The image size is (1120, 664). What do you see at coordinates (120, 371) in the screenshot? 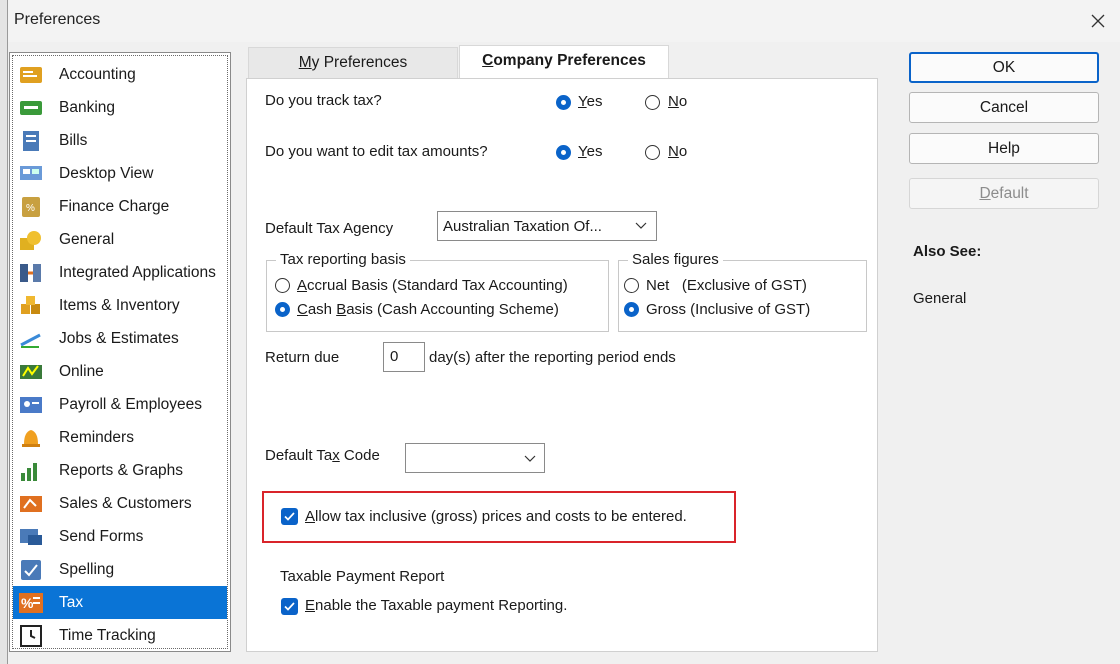
I see `sidebar-item-online: Online` at bounding box center [120, 371].